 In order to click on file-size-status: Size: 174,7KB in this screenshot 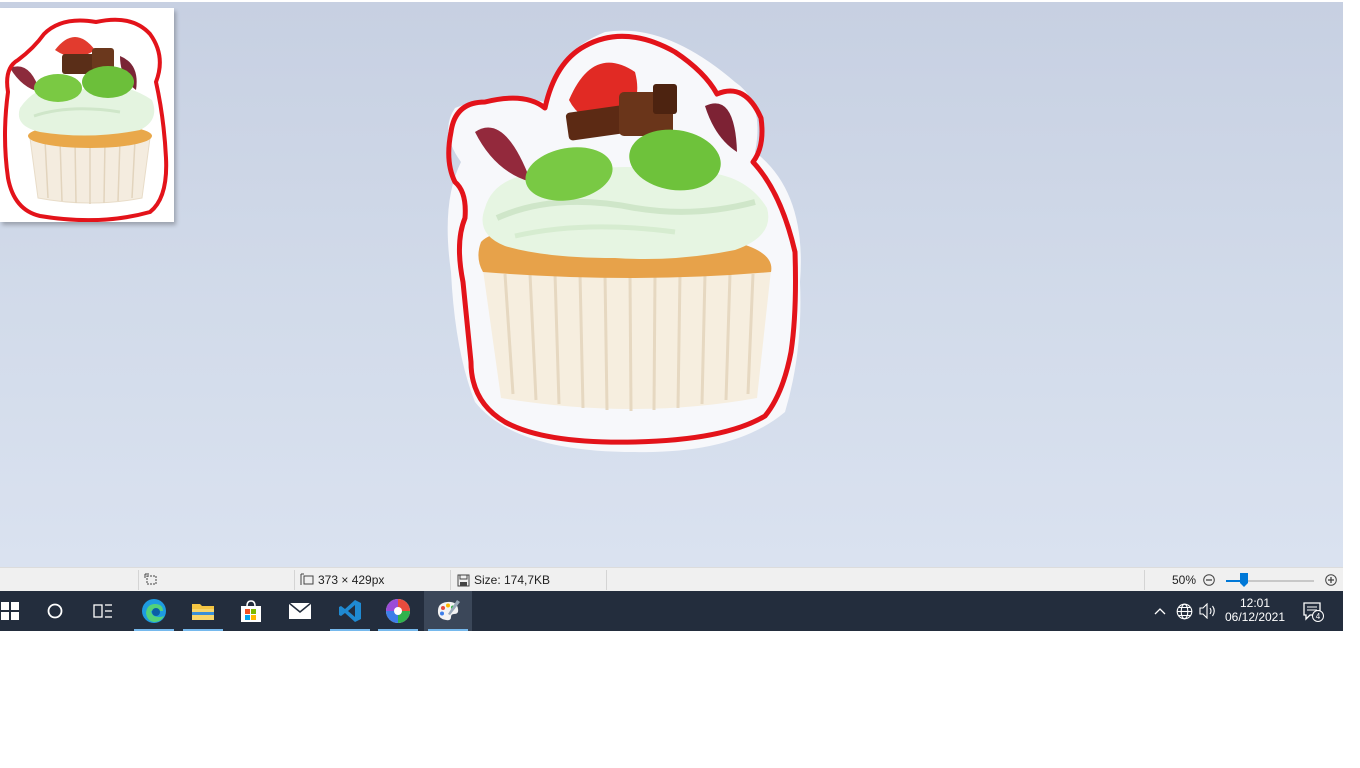, I will do `click(503, 580)`.